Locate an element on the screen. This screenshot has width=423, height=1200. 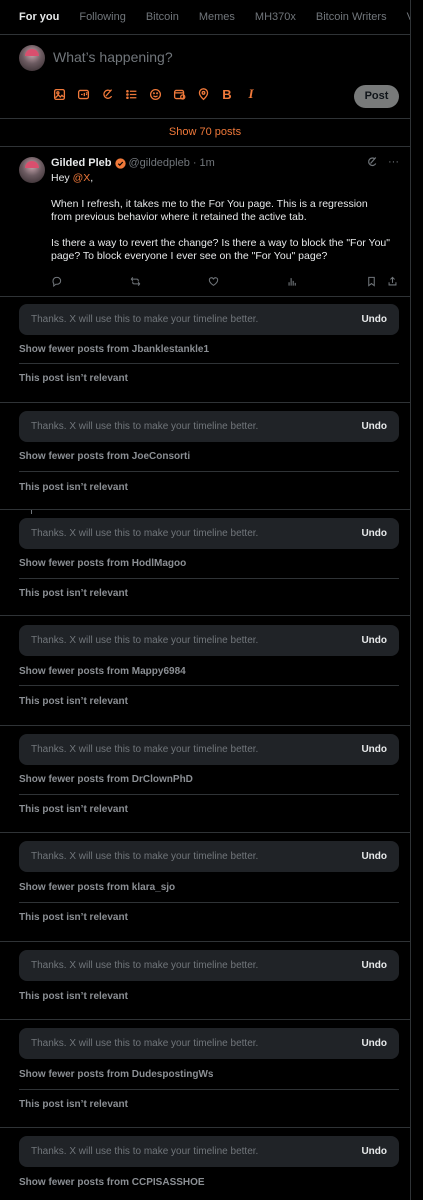
schedule-icon is located at coordinates (179, 94).